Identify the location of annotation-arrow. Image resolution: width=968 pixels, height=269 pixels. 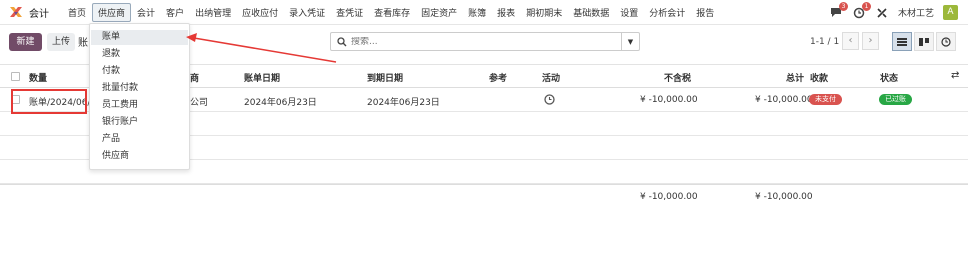
(261, 48).